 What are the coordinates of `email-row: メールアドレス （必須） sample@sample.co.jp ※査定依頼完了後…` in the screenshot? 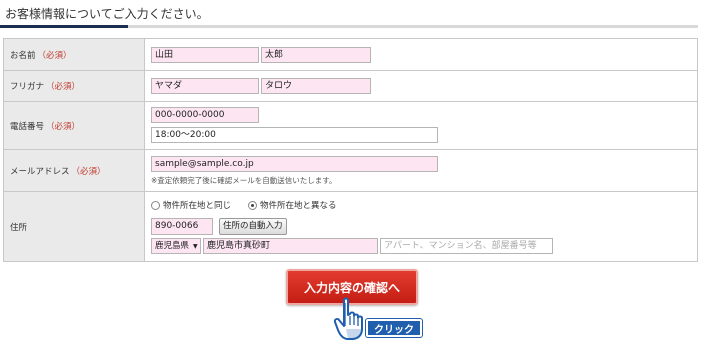 It's located at (350, 170).